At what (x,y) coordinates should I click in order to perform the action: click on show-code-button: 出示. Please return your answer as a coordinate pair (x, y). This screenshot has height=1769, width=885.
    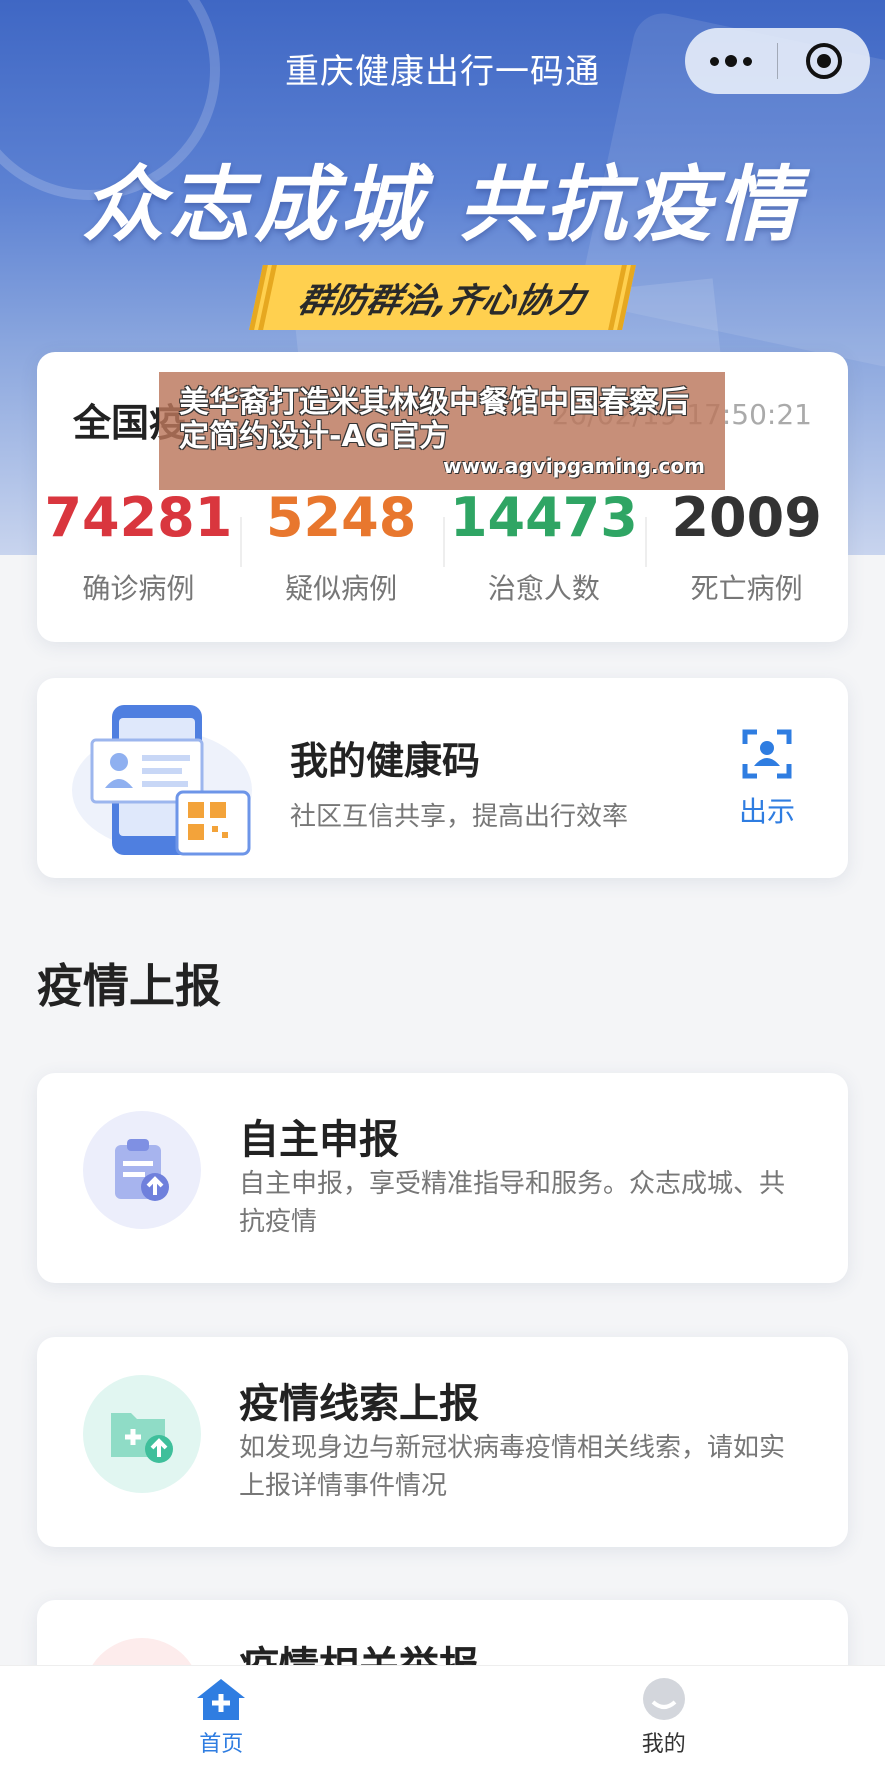
    Looking at the image, I should click on (767, 779).